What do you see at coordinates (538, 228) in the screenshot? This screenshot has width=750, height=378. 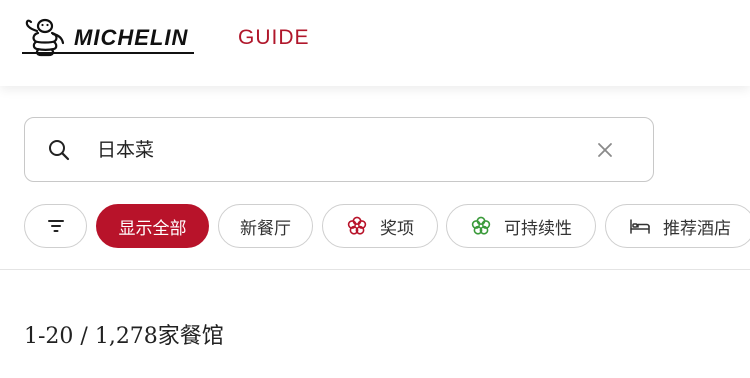 I see `chip-label: 可持续性` at bounding box center [538, 228].